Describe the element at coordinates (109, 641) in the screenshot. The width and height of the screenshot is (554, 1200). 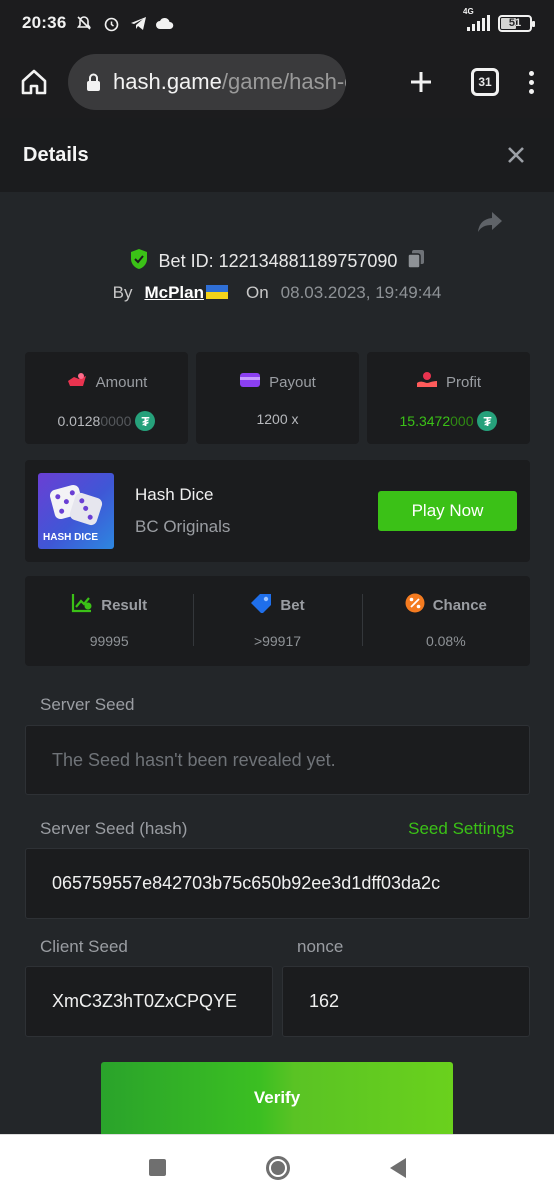
I see `result-value: 99995` at that location.